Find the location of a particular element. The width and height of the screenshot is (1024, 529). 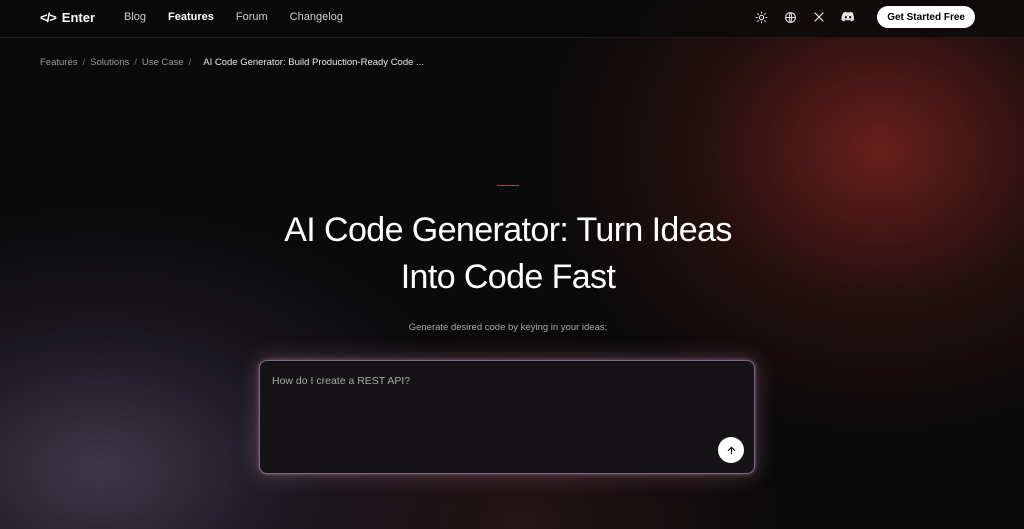

prompt-box is located at coordinates (507, 417).